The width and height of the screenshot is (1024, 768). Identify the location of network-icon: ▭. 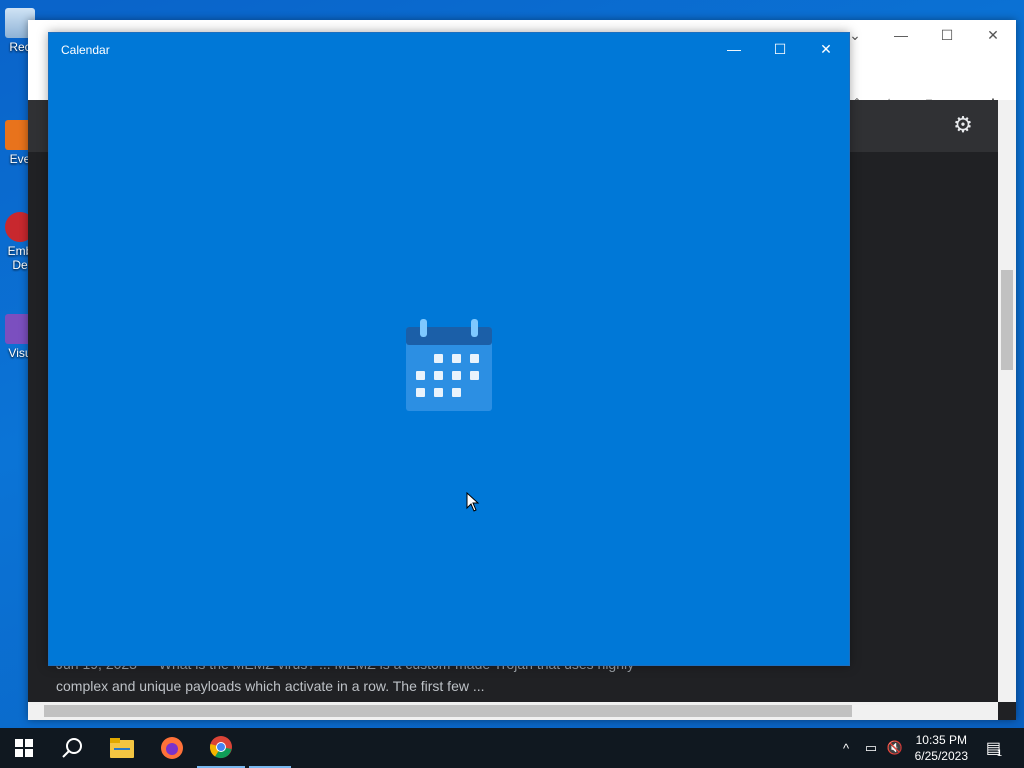
(871, 748).